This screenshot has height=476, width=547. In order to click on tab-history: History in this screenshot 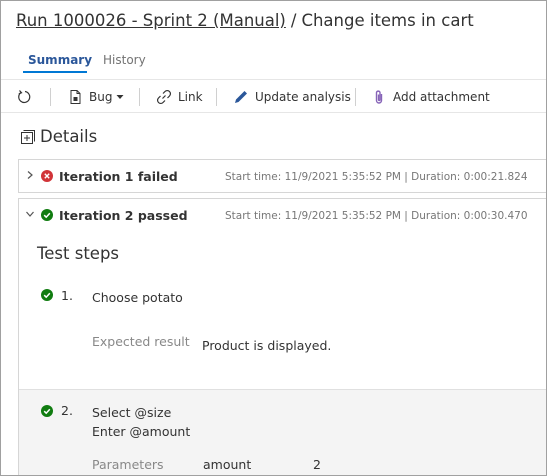, I will do `click(124, 60)`.